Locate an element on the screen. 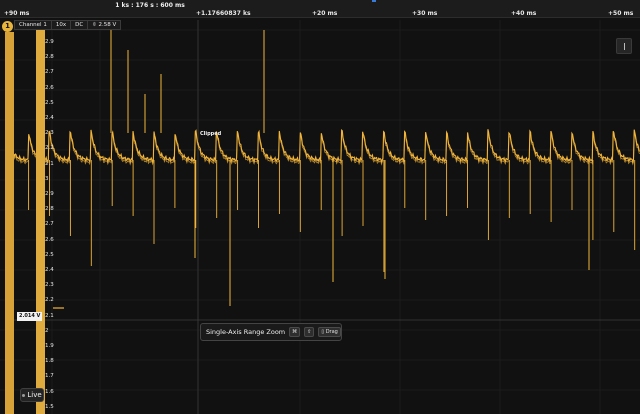  probe-attenuation: 10x is located at coordinates (62, 25).